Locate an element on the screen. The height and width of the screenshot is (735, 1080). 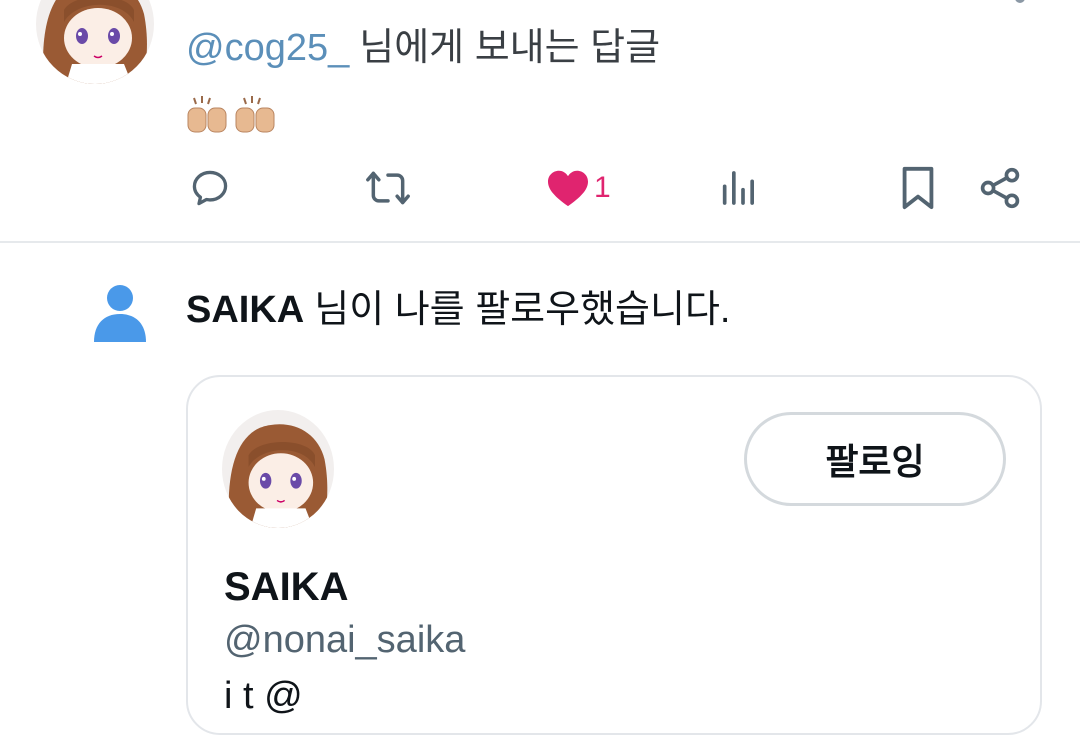
following-button: 팔로잉 is located at coordinates (875, 459).